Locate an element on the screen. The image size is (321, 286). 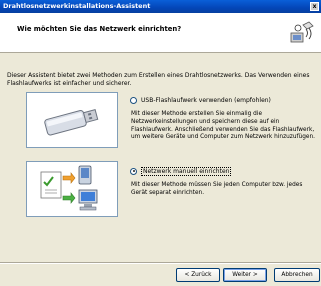
manual-setup-illustration is located at coordinates (72, 189).